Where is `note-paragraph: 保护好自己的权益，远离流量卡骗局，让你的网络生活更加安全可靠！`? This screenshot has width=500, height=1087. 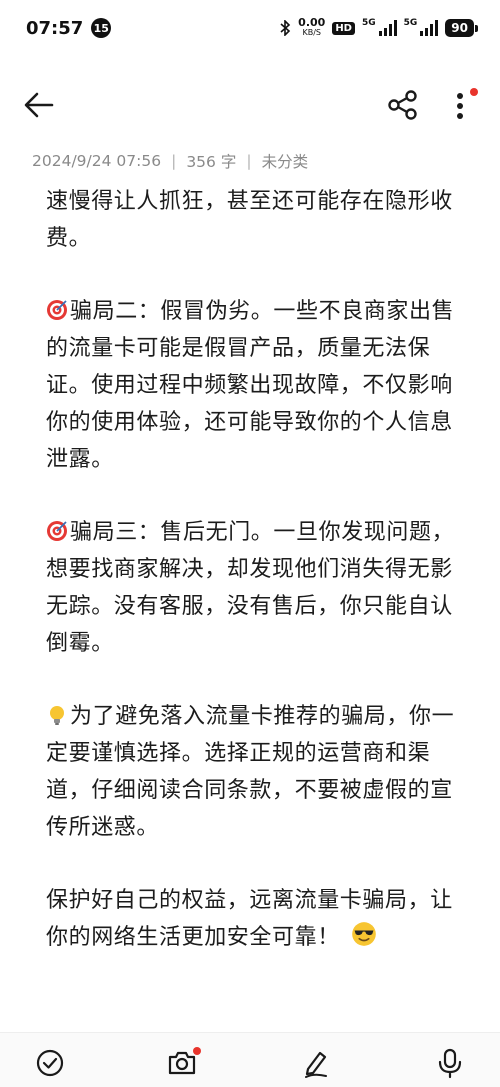
note-paragraph: 保护好自己的权益，远离流量卡骗局，让你的网络生活更加安全可靠！ is located at coordinates (254, 919).